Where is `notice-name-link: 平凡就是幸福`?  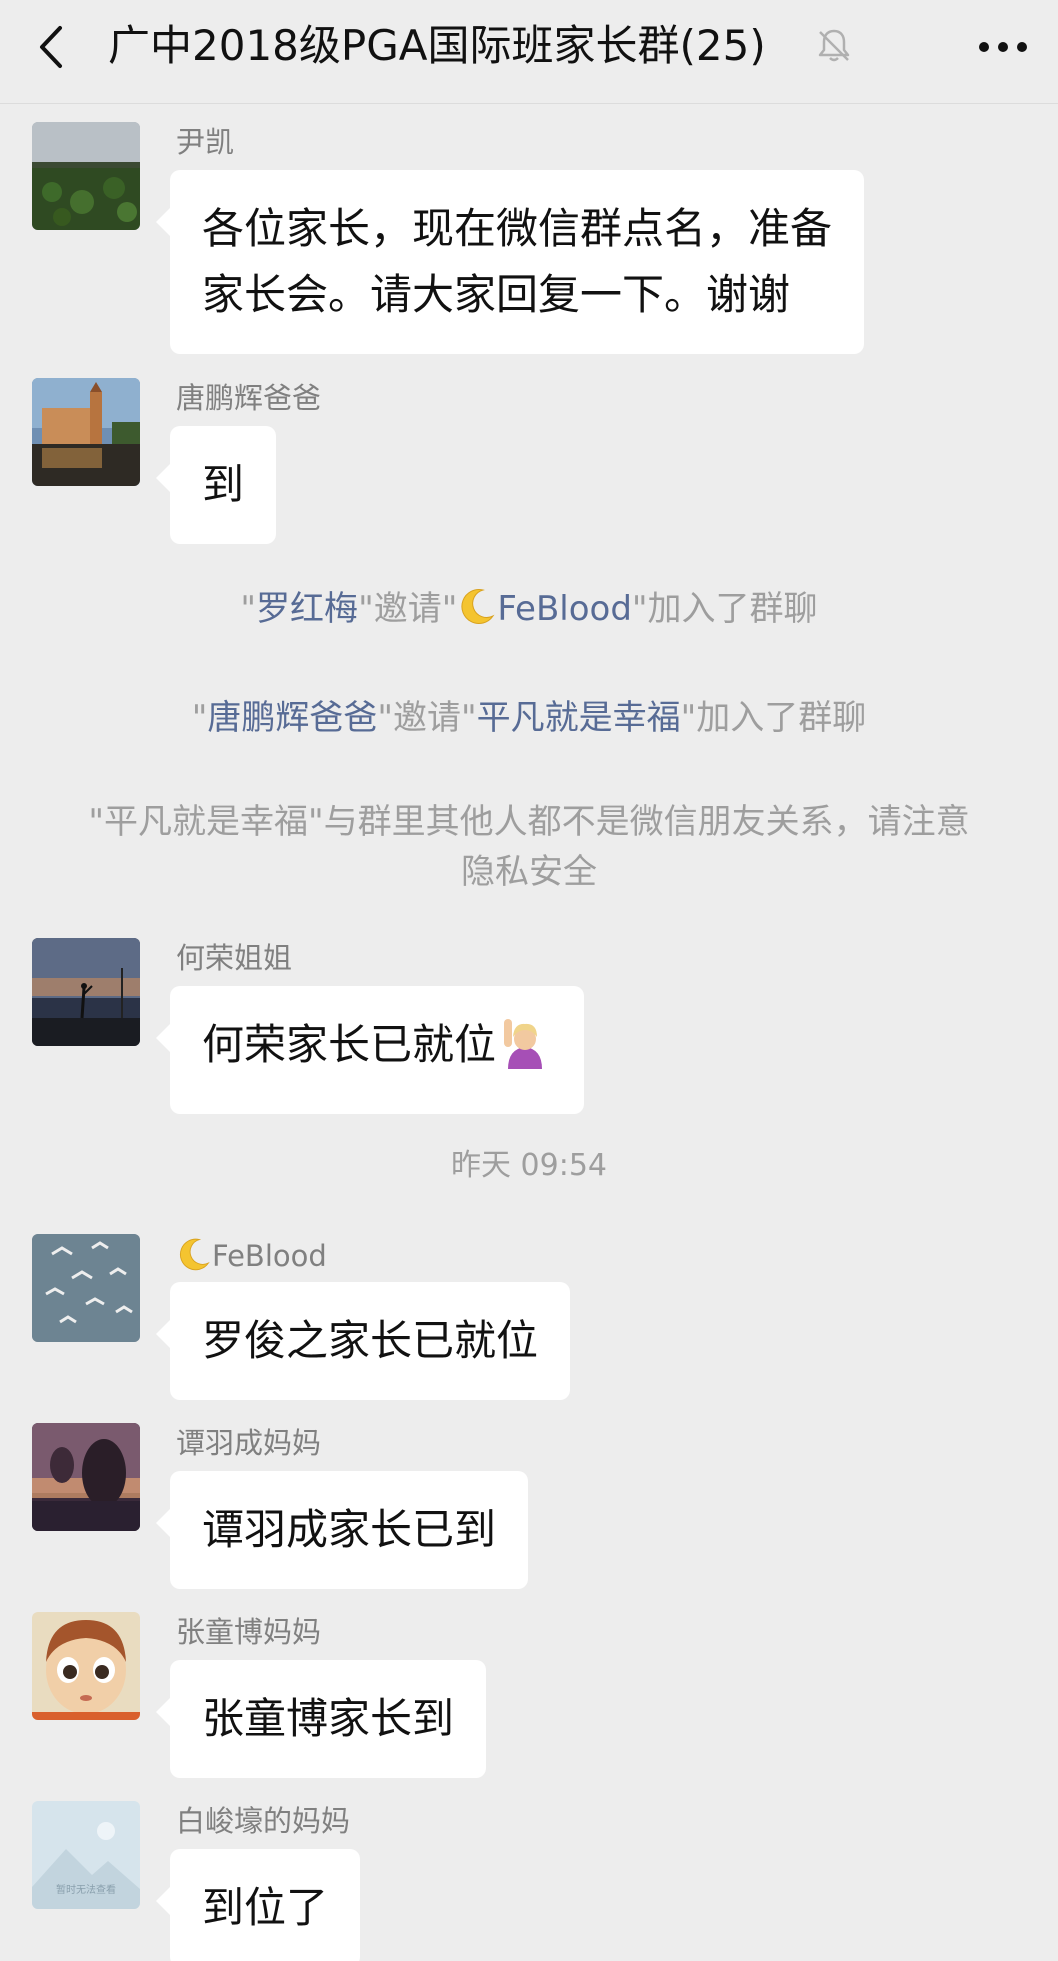
notice-name-link: 平凡就是幸福 is located at coordinates (579, 718).